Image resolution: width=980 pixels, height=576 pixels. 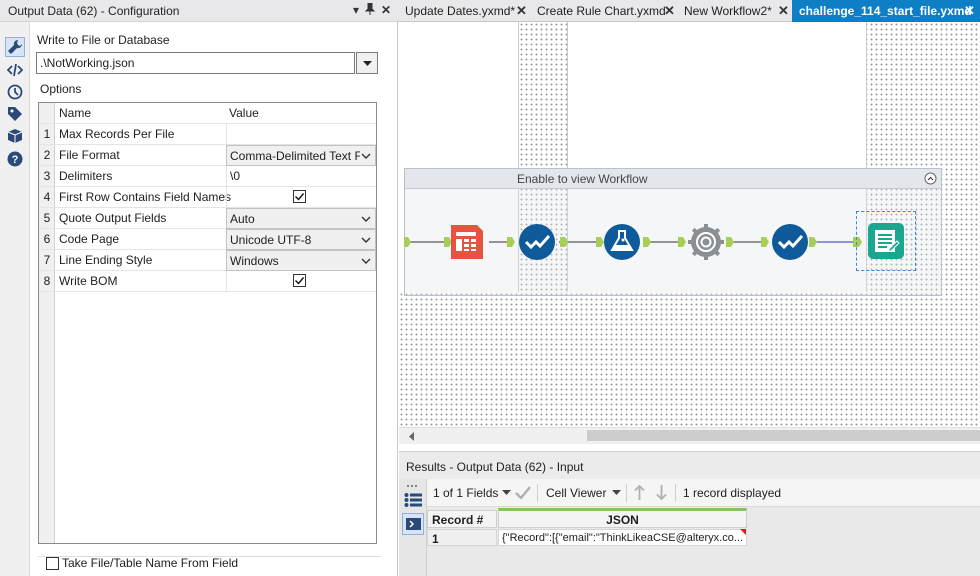 What do you see at coordinates (661, 492) in the screenshot?
I see `arrow-down-icon` at bounding box center [661, 492].